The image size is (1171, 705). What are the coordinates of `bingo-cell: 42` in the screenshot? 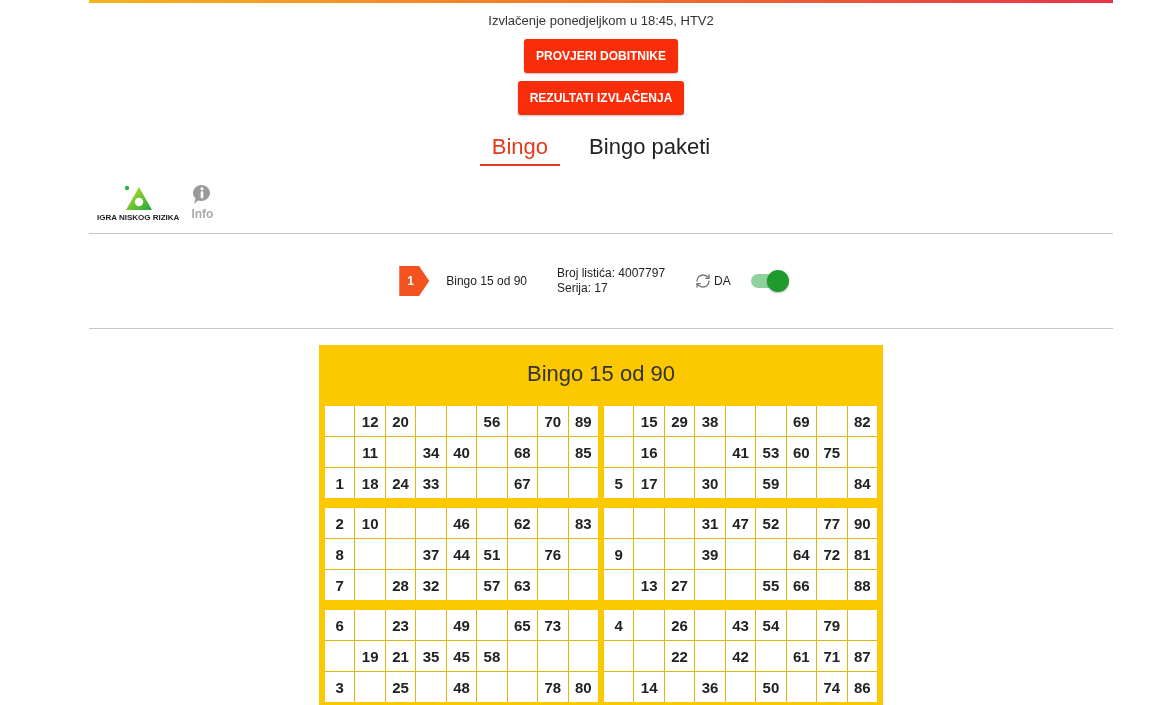 It's located at (740, 656).